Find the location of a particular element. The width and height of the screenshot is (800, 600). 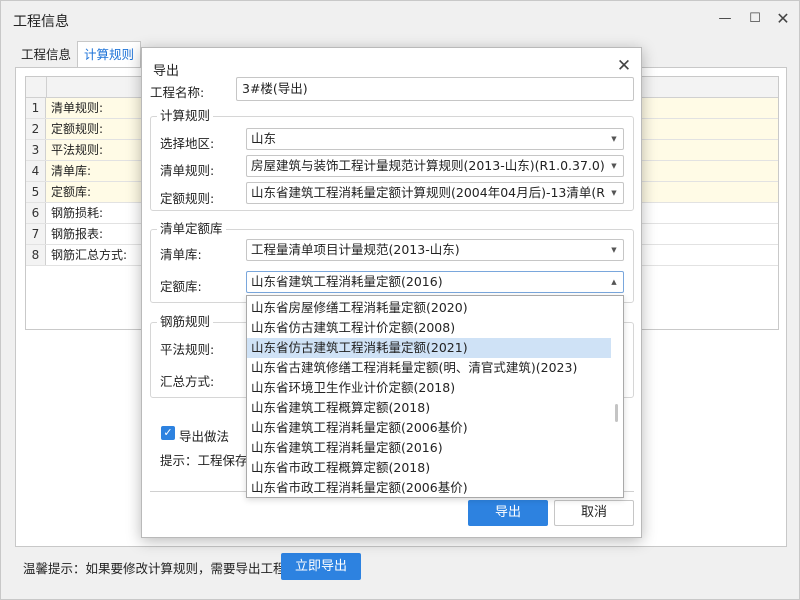

row-label: 平法规则: is located at coordinates (77, 150).